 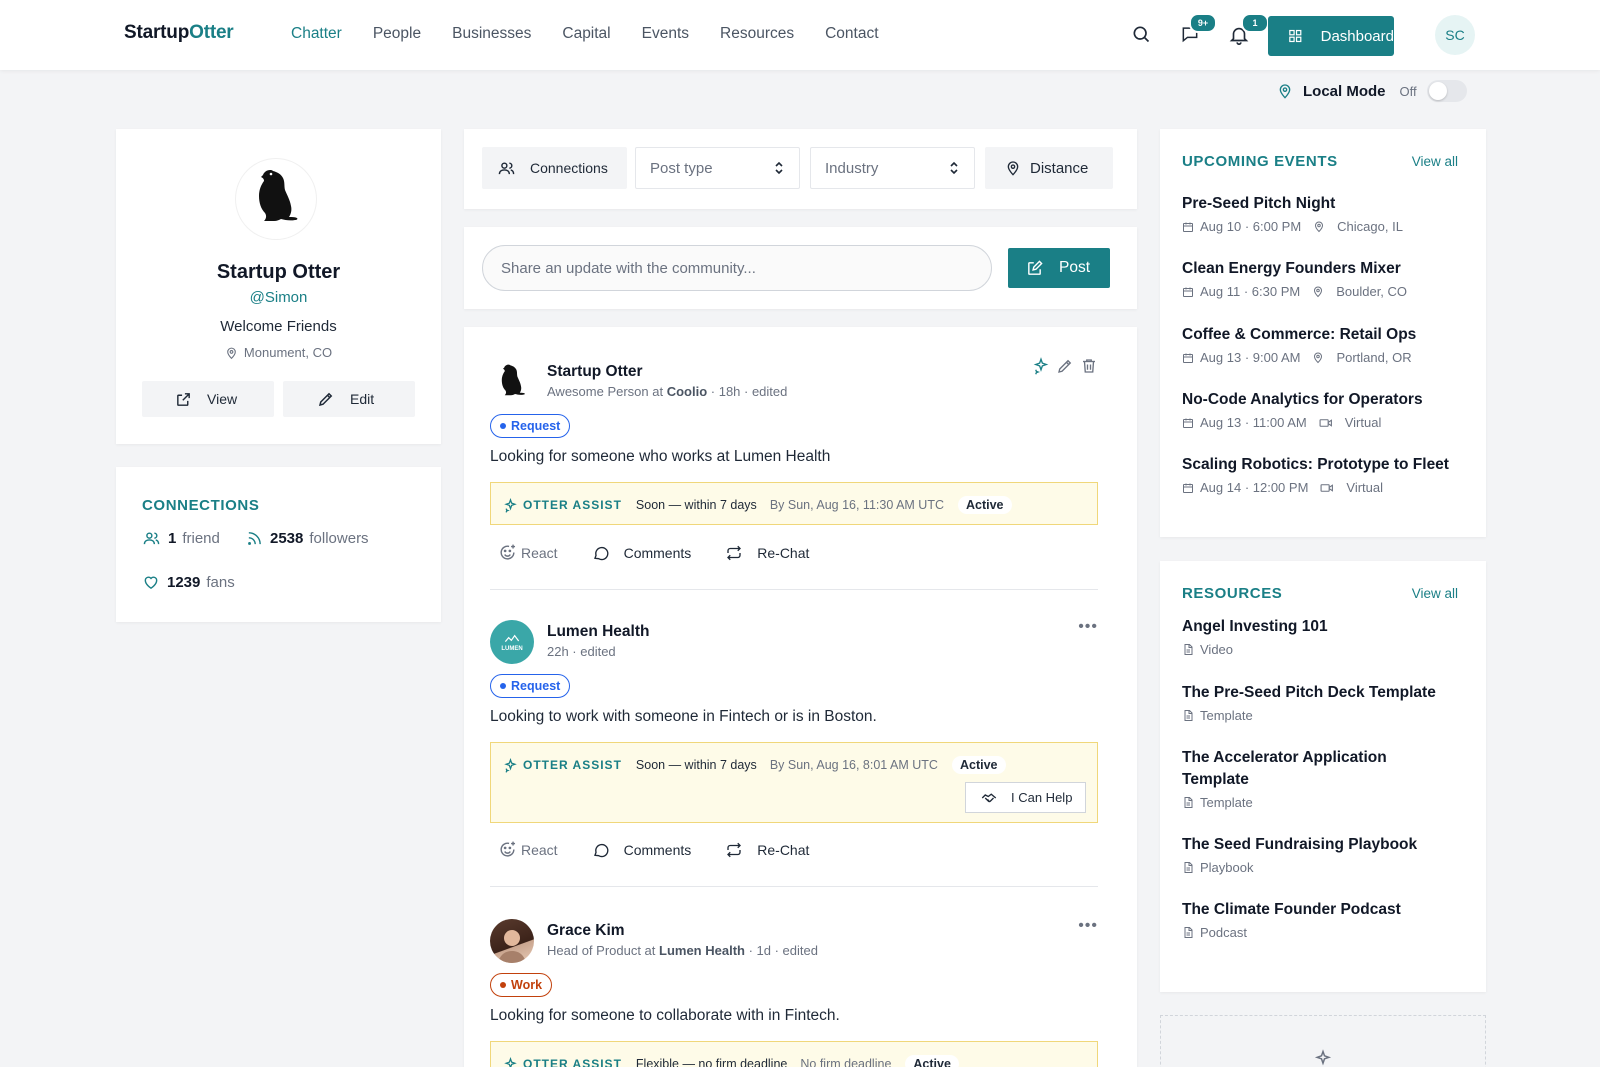 I want to click on event-place-wrap: Virtual, so click(x=1350, y=422).